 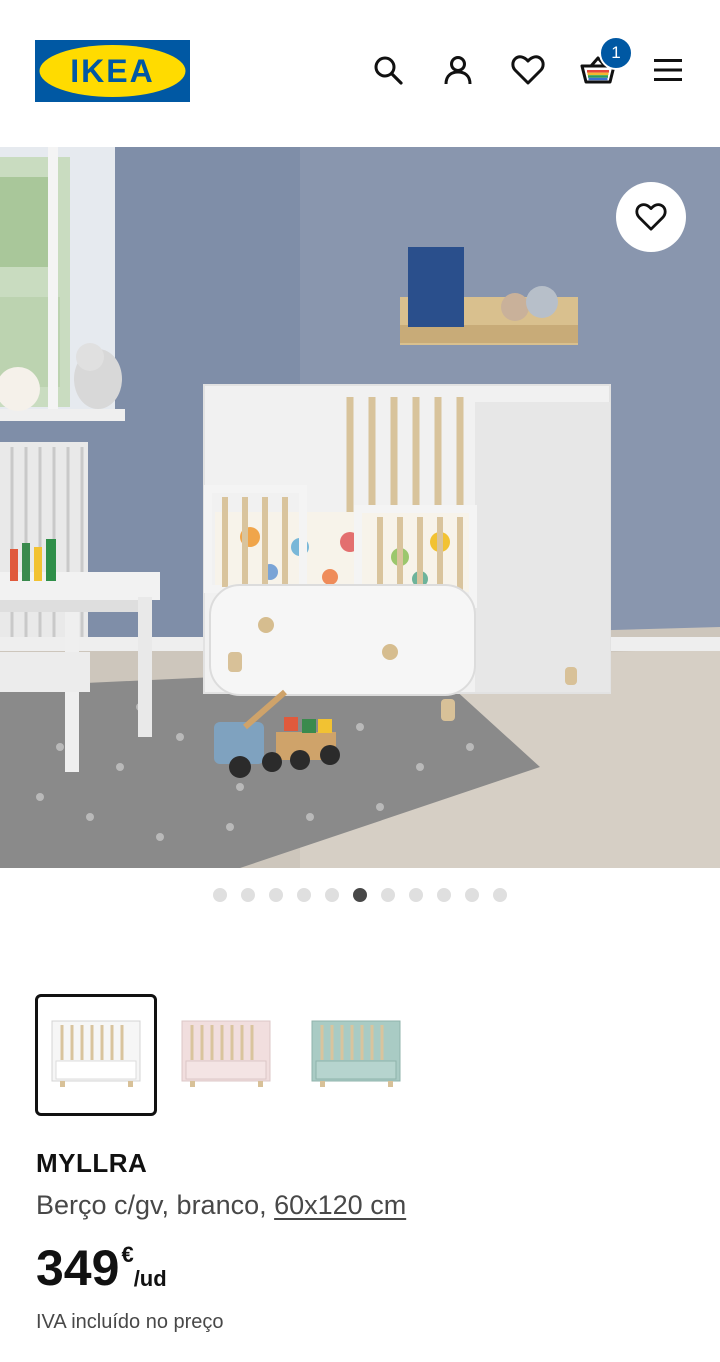 I want to click on ikea-logo: IKEA, so click(x=112, y=71).